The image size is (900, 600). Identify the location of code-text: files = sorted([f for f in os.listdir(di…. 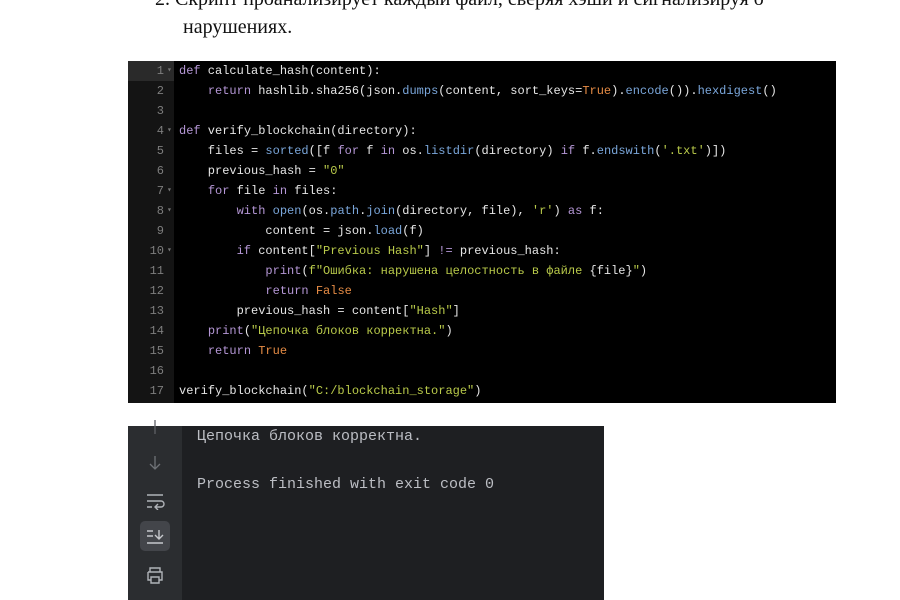
(453, 151).